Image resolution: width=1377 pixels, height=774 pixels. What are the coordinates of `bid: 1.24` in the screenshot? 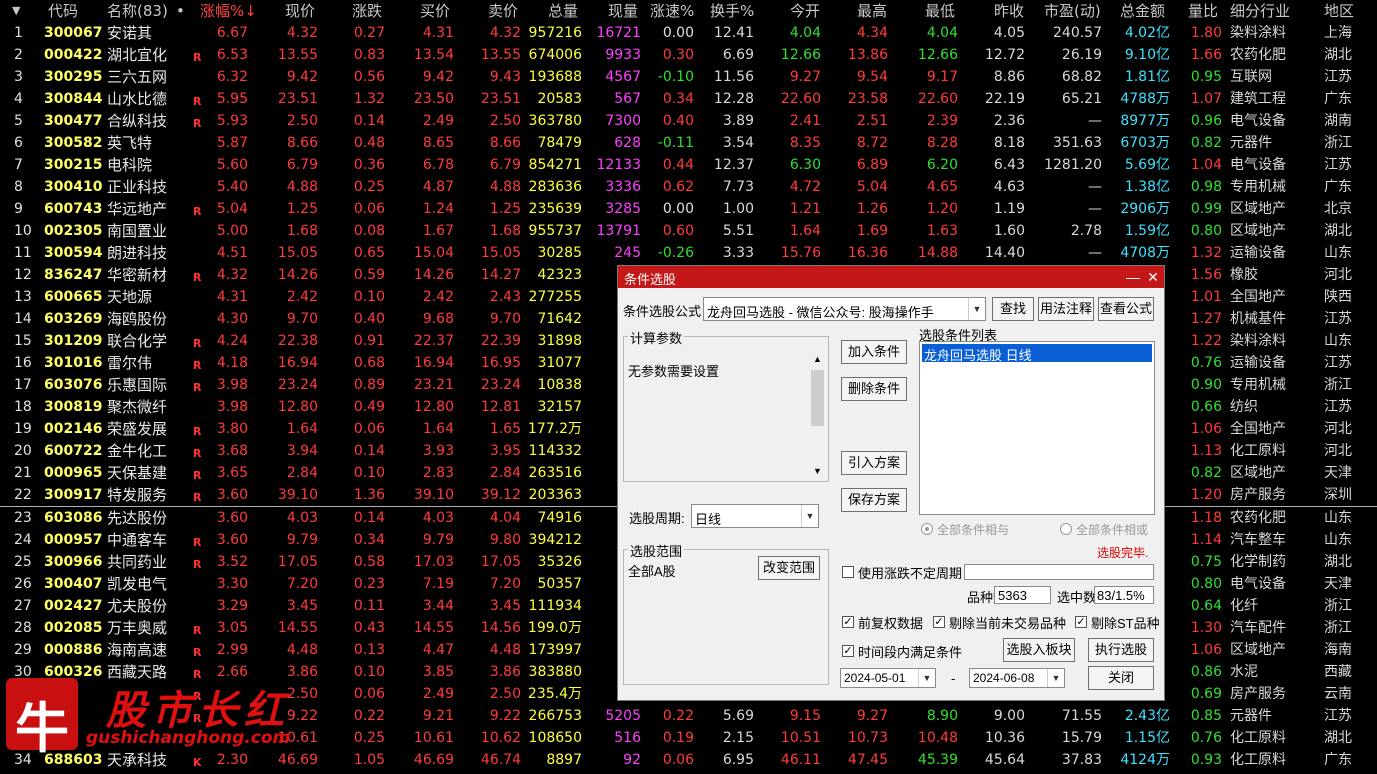 It's located at (438, 209).